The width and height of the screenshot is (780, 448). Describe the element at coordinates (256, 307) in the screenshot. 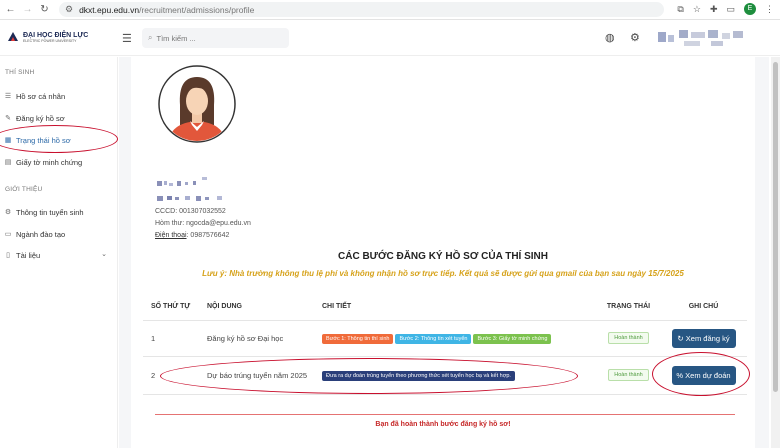

I see `col-content: NỘI DUNG` at that location.